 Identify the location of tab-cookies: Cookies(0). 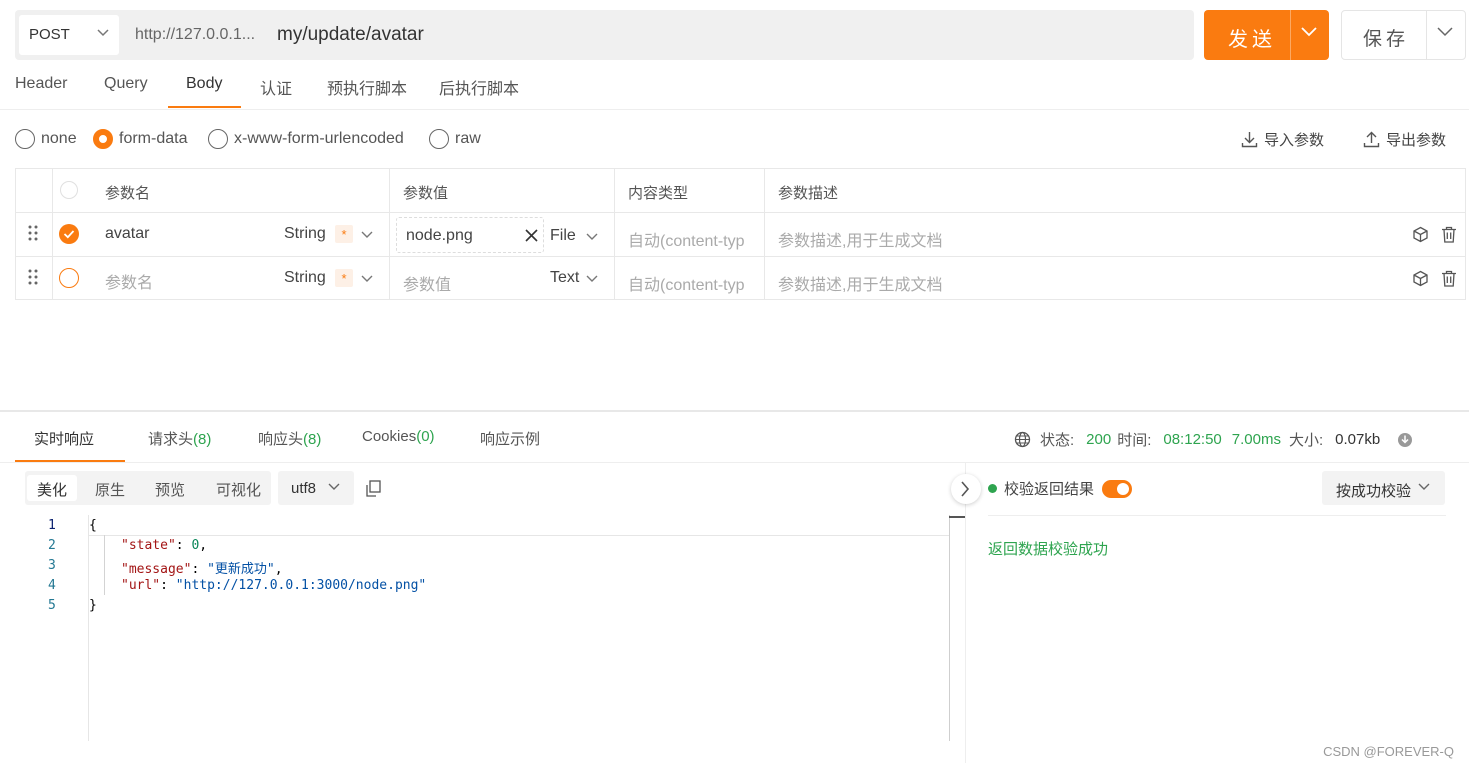
(398, 436).